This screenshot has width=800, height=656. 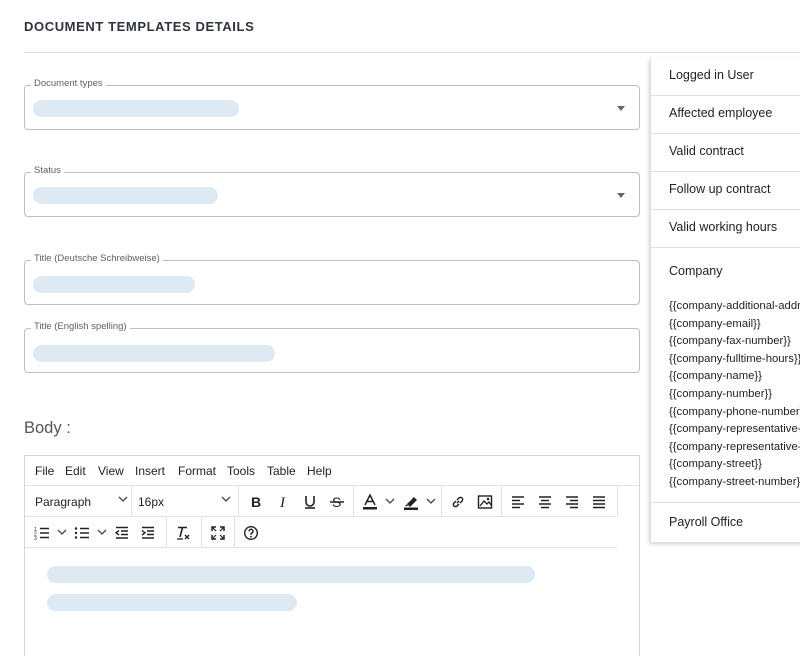 What do you see at coordinates (319, 471) in the screenshot?
I see `menu-help: Help` at bounding box center [319, 471].